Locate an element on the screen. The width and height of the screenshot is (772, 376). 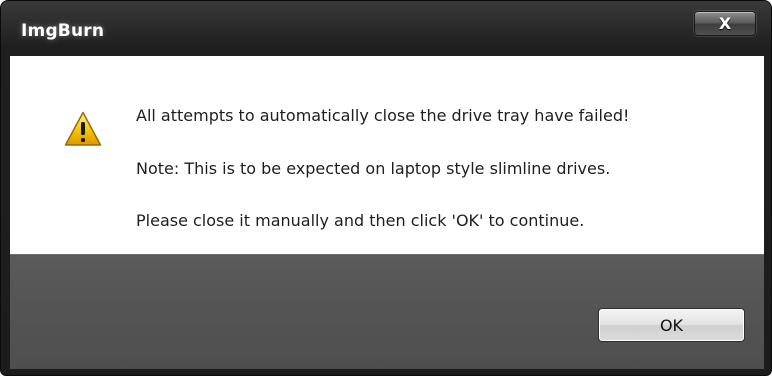
ok-button: OK is located at coordinates (671, 325).